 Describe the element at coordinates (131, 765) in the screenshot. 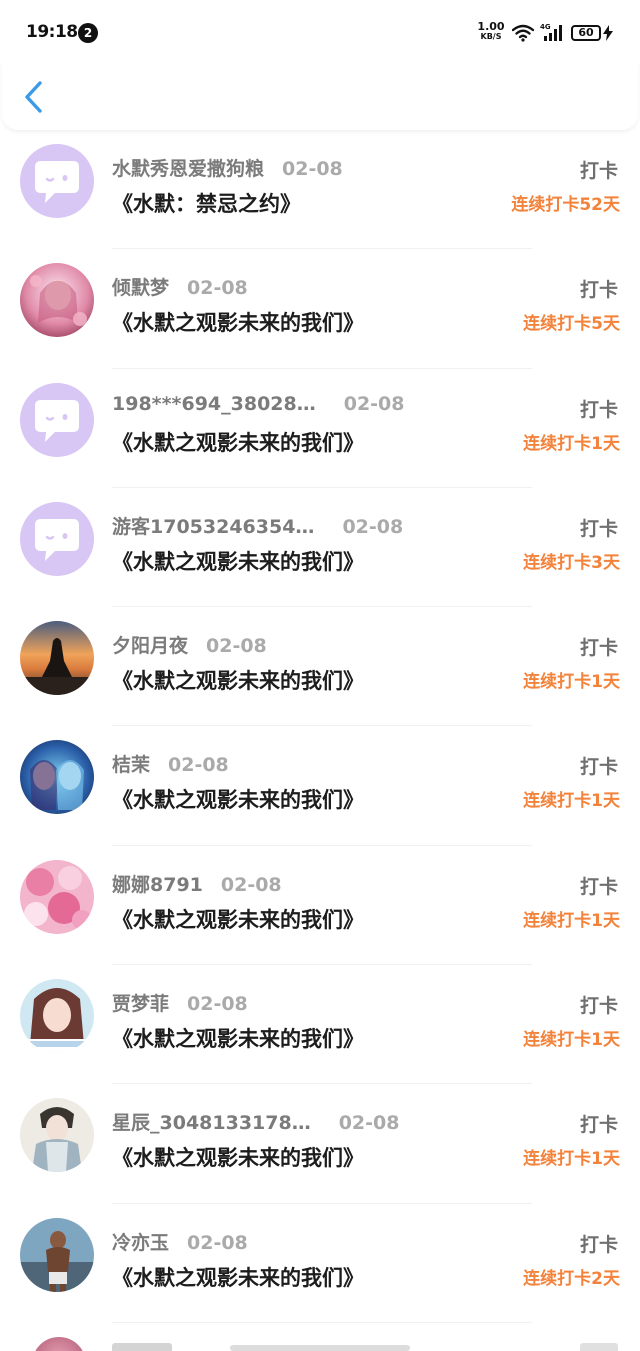

I see `user-name: 桔茉` at that location.